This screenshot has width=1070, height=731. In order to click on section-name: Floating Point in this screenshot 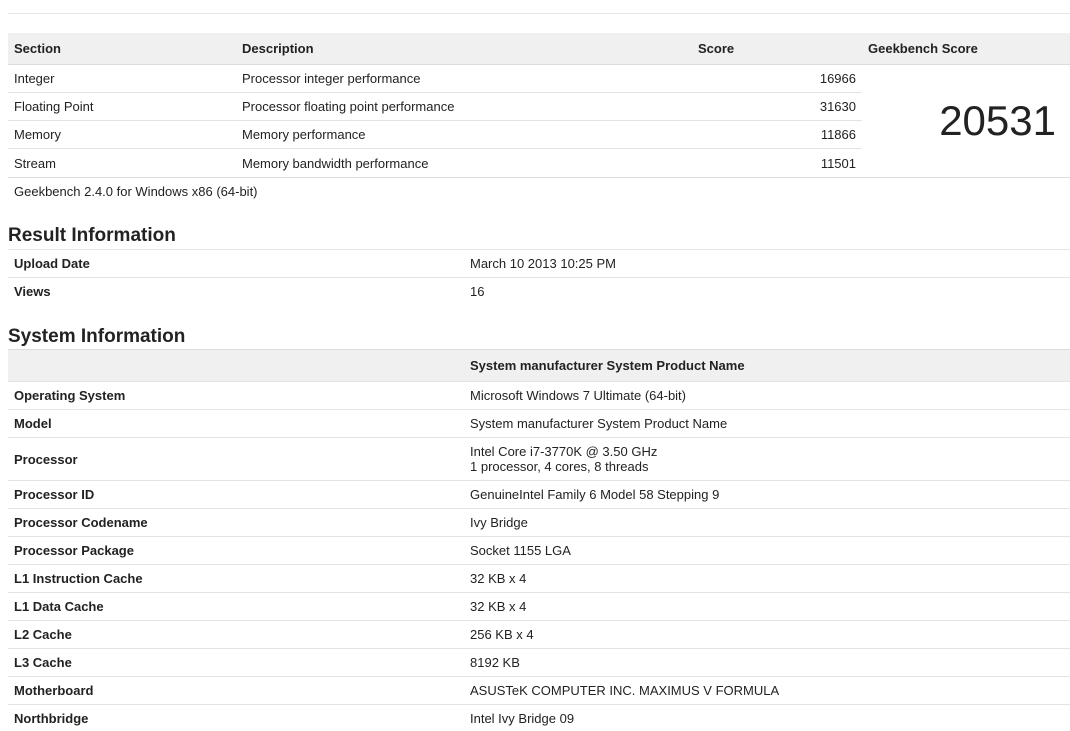, I will do `click(54, 106)`.